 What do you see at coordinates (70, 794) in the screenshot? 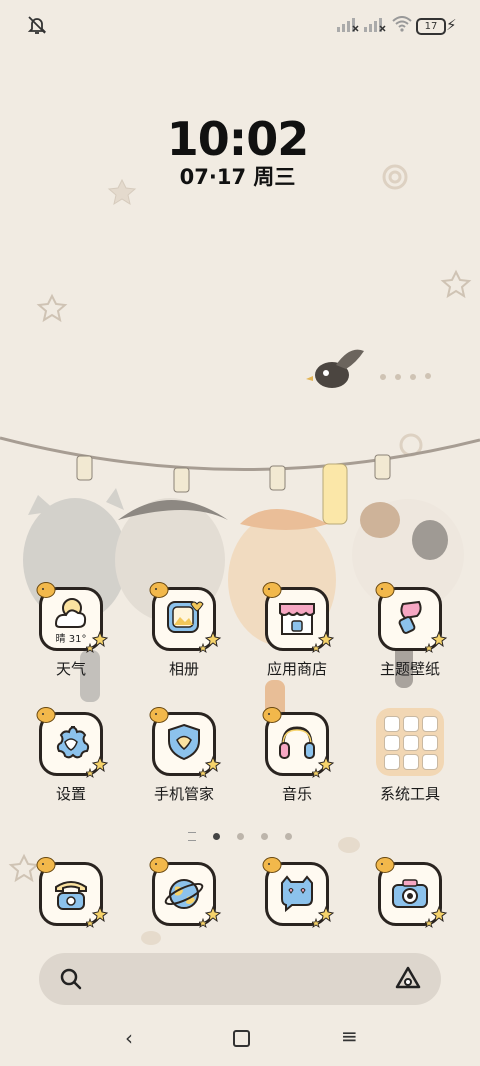
I see `app-label: 设置` at bounding box center [70, 794].